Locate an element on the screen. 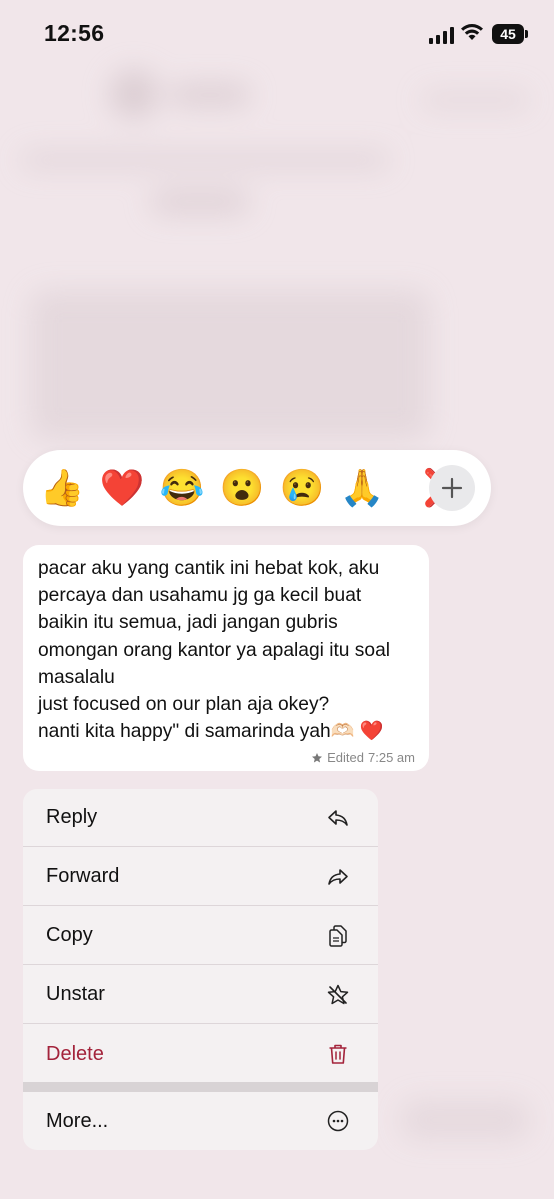 The height and width of the screenshot is (1199, 554). menu-label: Forward is located at coordinates (83, 876).